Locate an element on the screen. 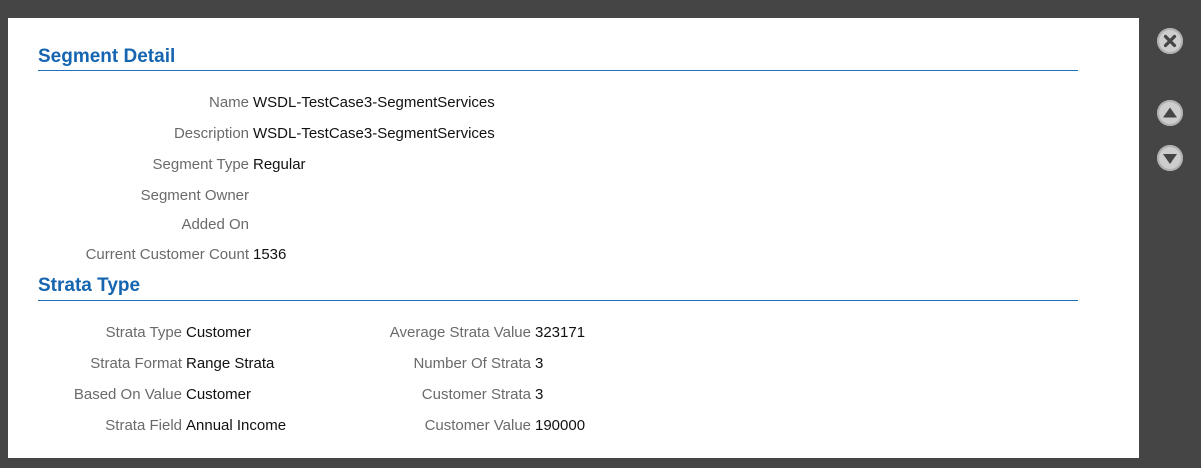 This screenshot has height=468, width=1201. field-label-current-customer-count: Current Customer Count is located at coordinates (167, 254).